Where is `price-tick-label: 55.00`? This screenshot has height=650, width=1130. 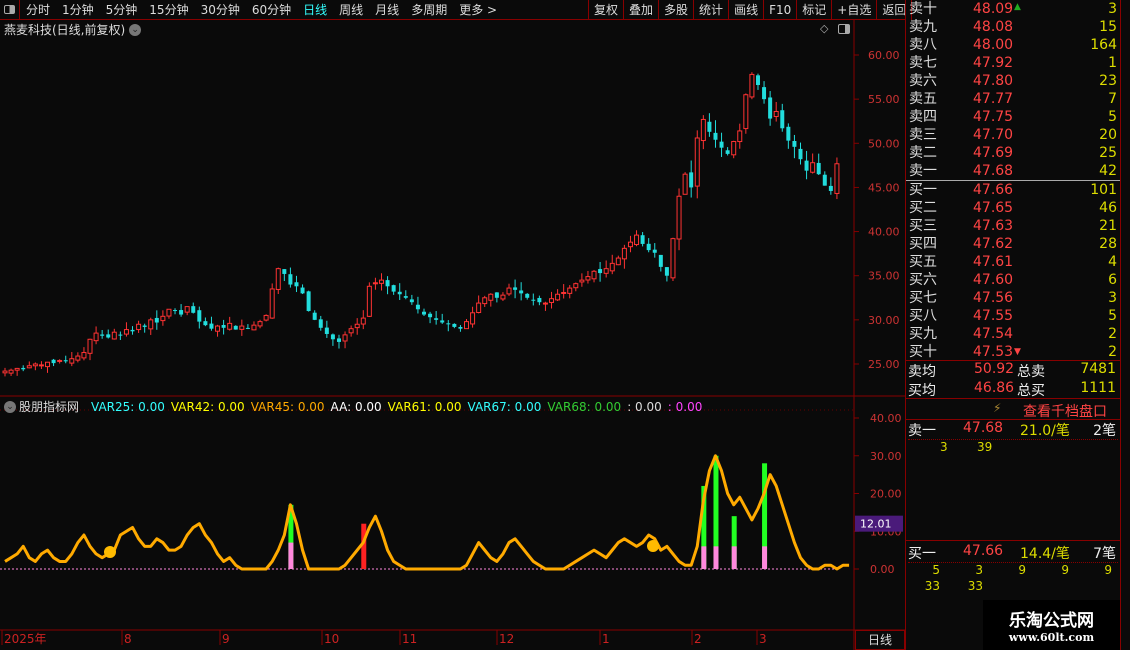
price-tick-label: 55.00 is located at coordinates (884, 99).